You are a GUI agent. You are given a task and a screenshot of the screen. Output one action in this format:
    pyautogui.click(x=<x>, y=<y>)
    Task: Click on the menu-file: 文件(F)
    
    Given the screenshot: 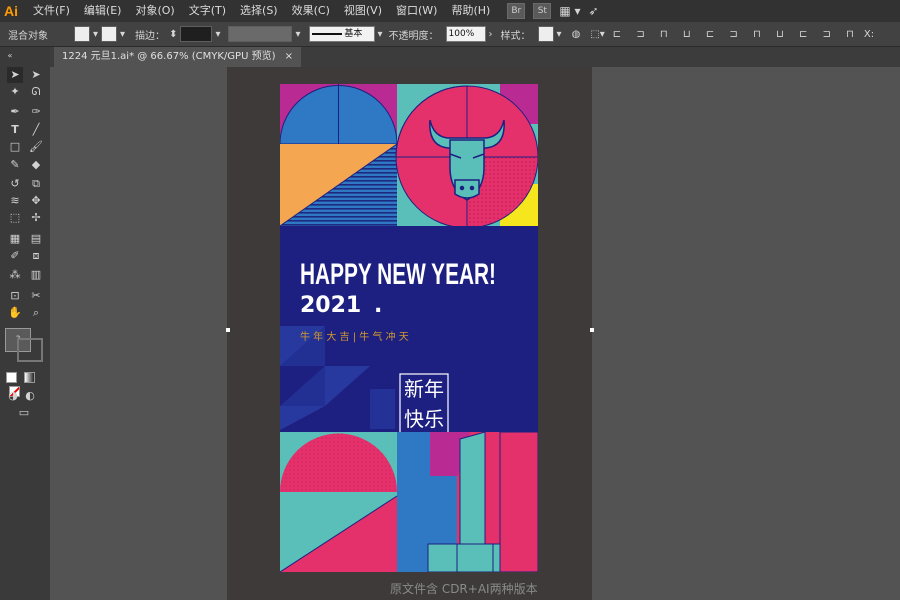 What is the action you would take?
    pyautogui.click(x=51, y=11)
    